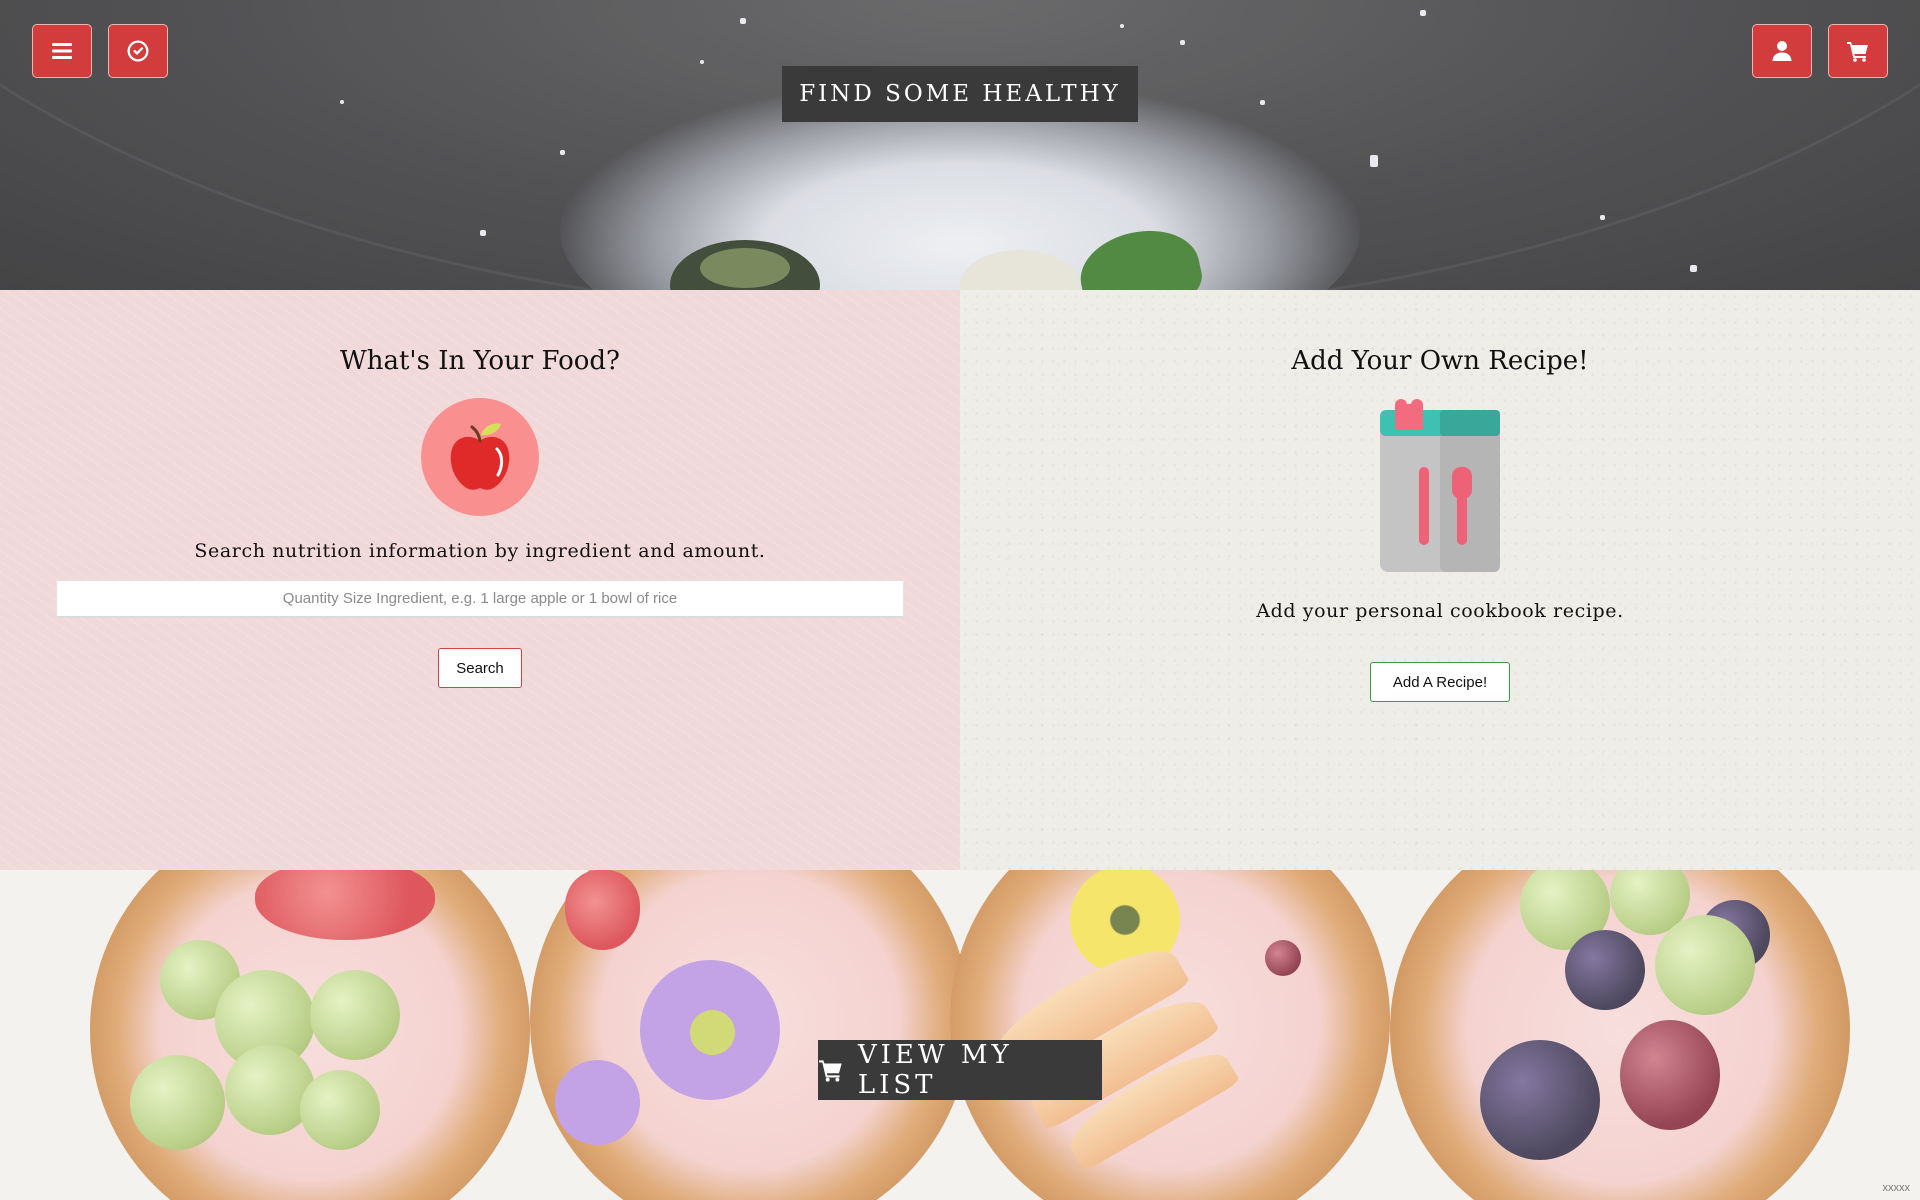 The height and width of the screenshot is (1200, 1920). I want to click on nutrition-heading: What's In Your Food?, so click(480, 361).